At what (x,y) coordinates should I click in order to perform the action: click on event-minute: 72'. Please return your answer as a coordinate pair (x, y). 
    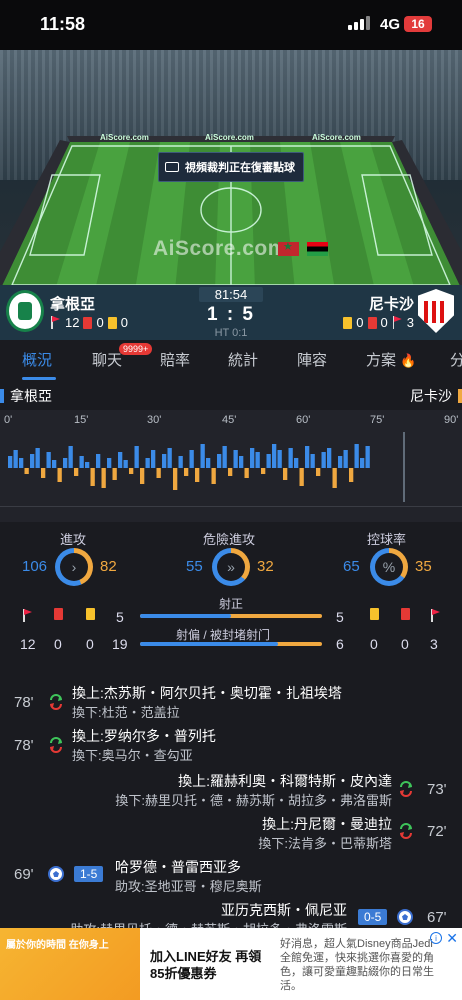
    Looking at the image, I should click on (437, 831).